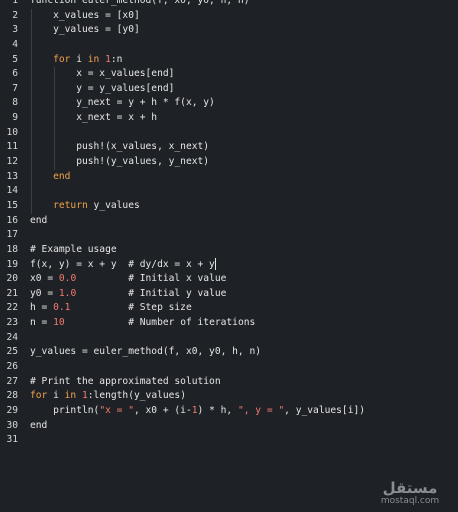 This screenshot has height=512, width=458. Describe the element at coordinates (229, 103) in the screenshot. I see `code-line: 8 y_next = y + h * f(x, y)` at that location.